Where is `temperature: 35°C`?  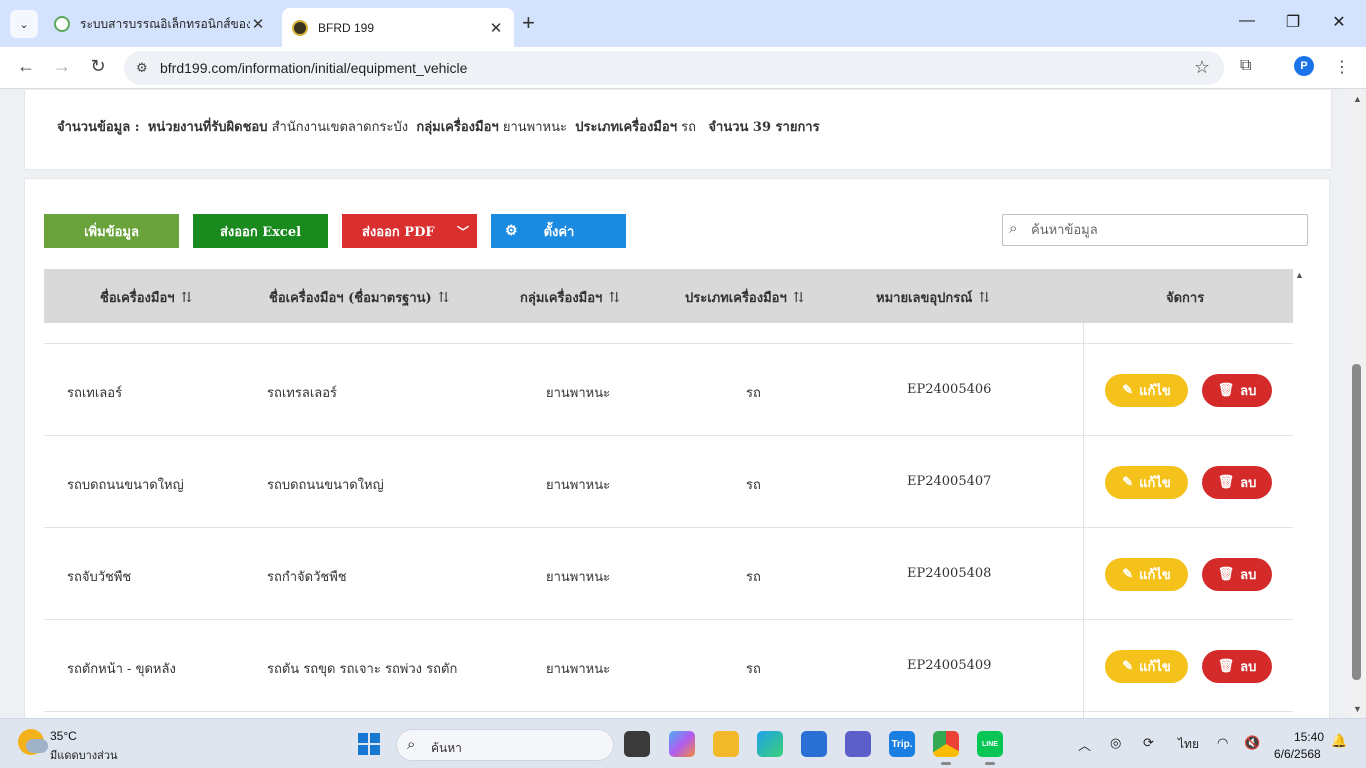 temperature: 35°C is located at coordinates (63, 736).